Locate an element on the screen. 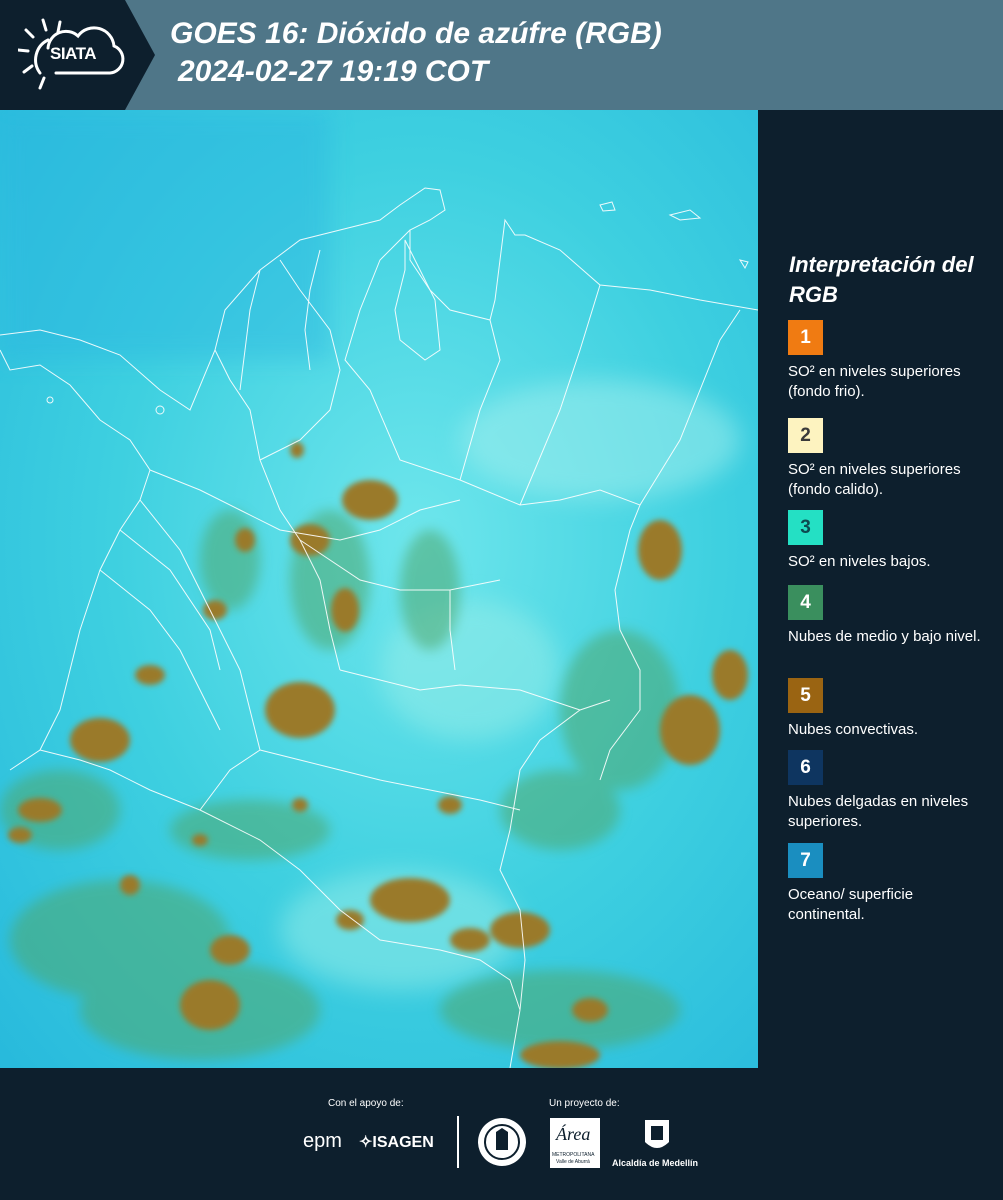 The image size is (1003, 1200). area-script-icon: Área is located at coordinates (573, 1134).